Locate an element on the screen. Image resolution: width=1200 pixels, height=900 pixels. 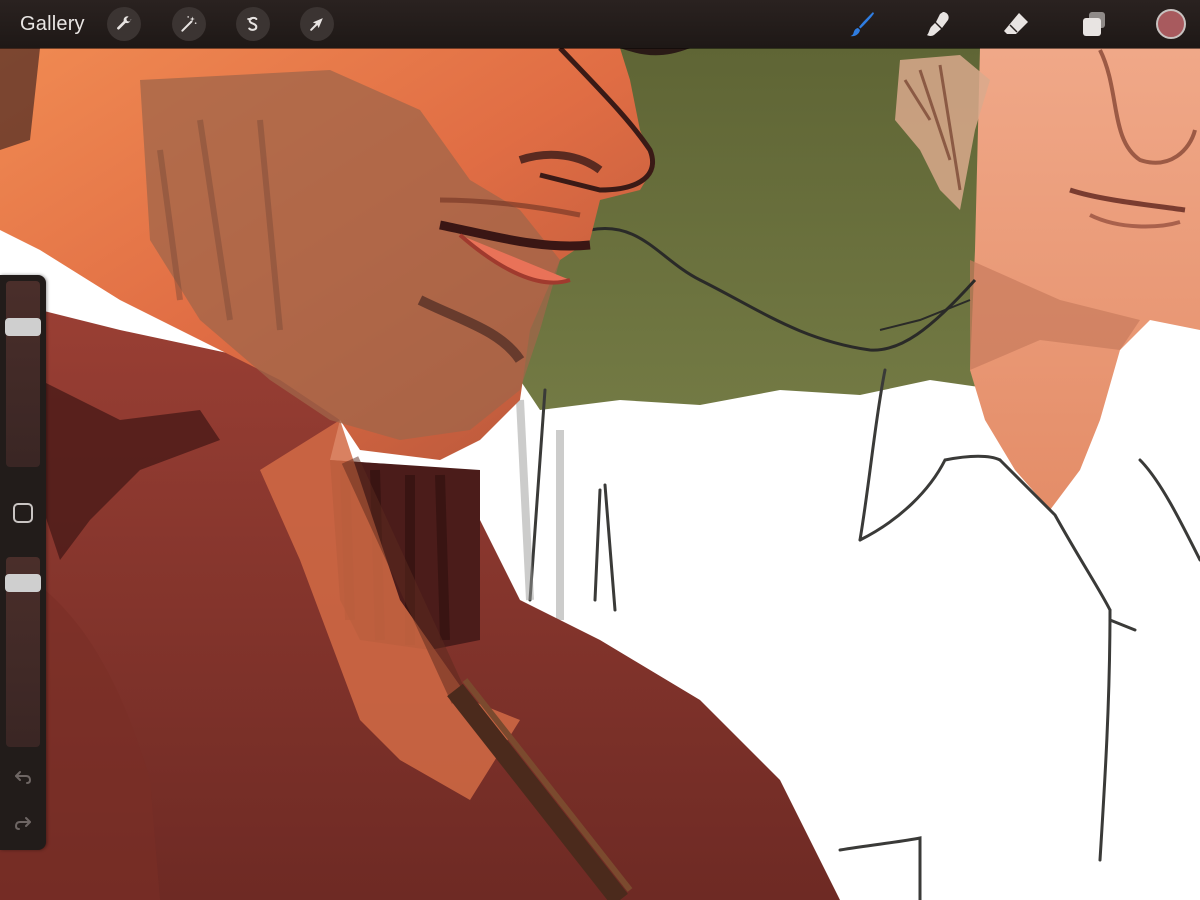
magic-wand-icon is located at coordinates (189, 24).